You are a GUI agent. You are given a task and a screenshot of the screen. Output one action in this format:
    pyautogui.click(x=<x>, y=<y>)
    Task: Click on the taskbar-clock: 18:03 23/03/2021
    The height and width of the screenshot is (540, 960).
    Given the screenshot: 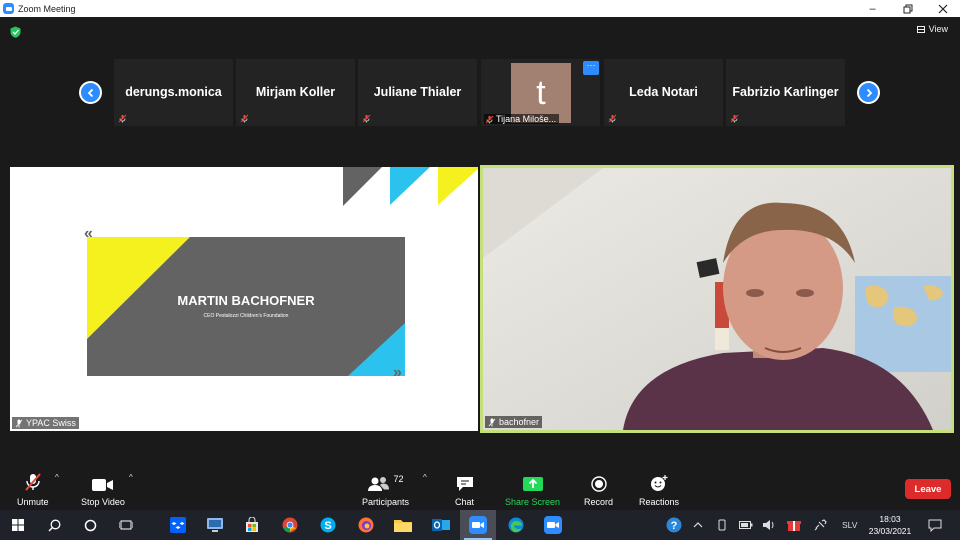 What is the action you would take?
    pyautogui.click(x=890, y=525)
    